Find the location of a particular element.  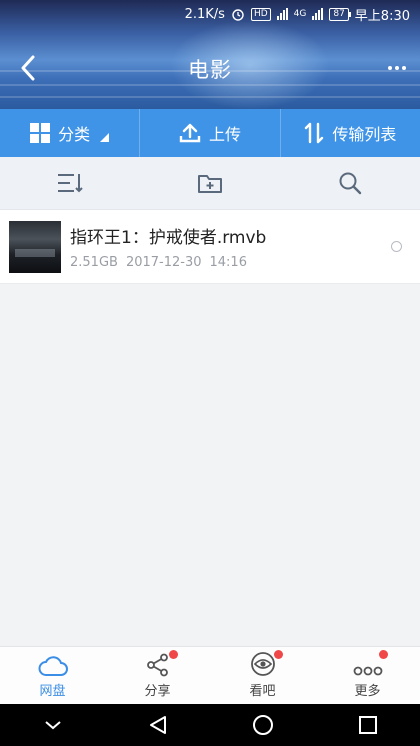

new-folder-button is located at coordinates (210, 183).